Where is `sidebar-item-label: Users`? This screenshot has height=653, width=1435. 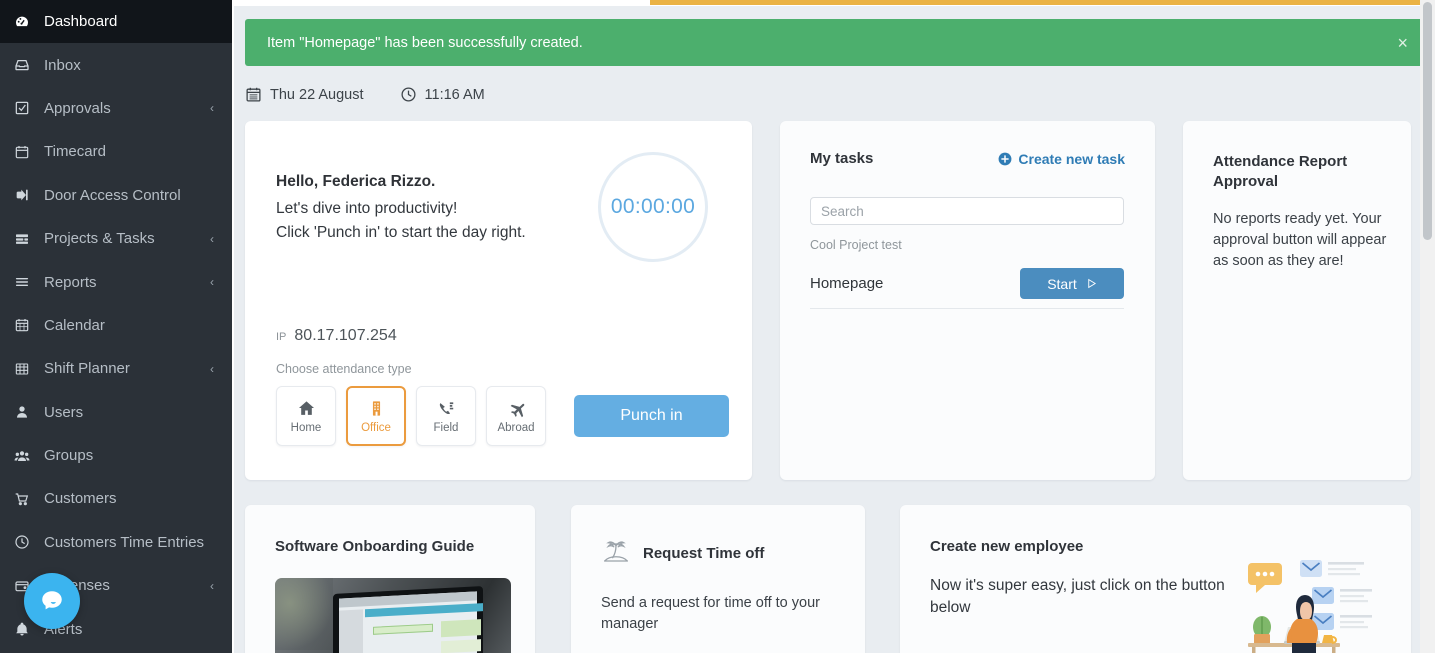 sidebar-item-label: Users is located at coordinates (64, 412).